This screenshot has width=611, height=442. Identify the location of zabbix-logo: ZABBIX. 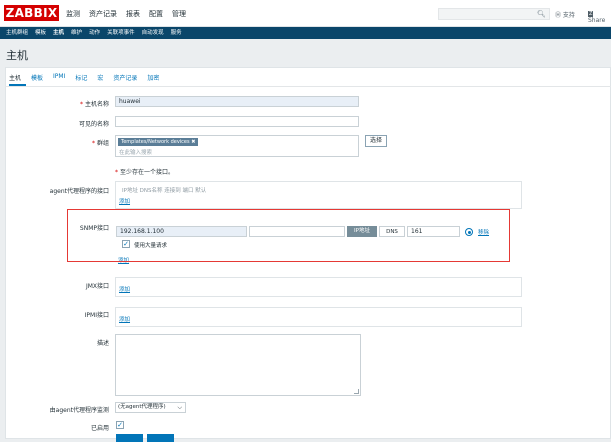
(31, 13).